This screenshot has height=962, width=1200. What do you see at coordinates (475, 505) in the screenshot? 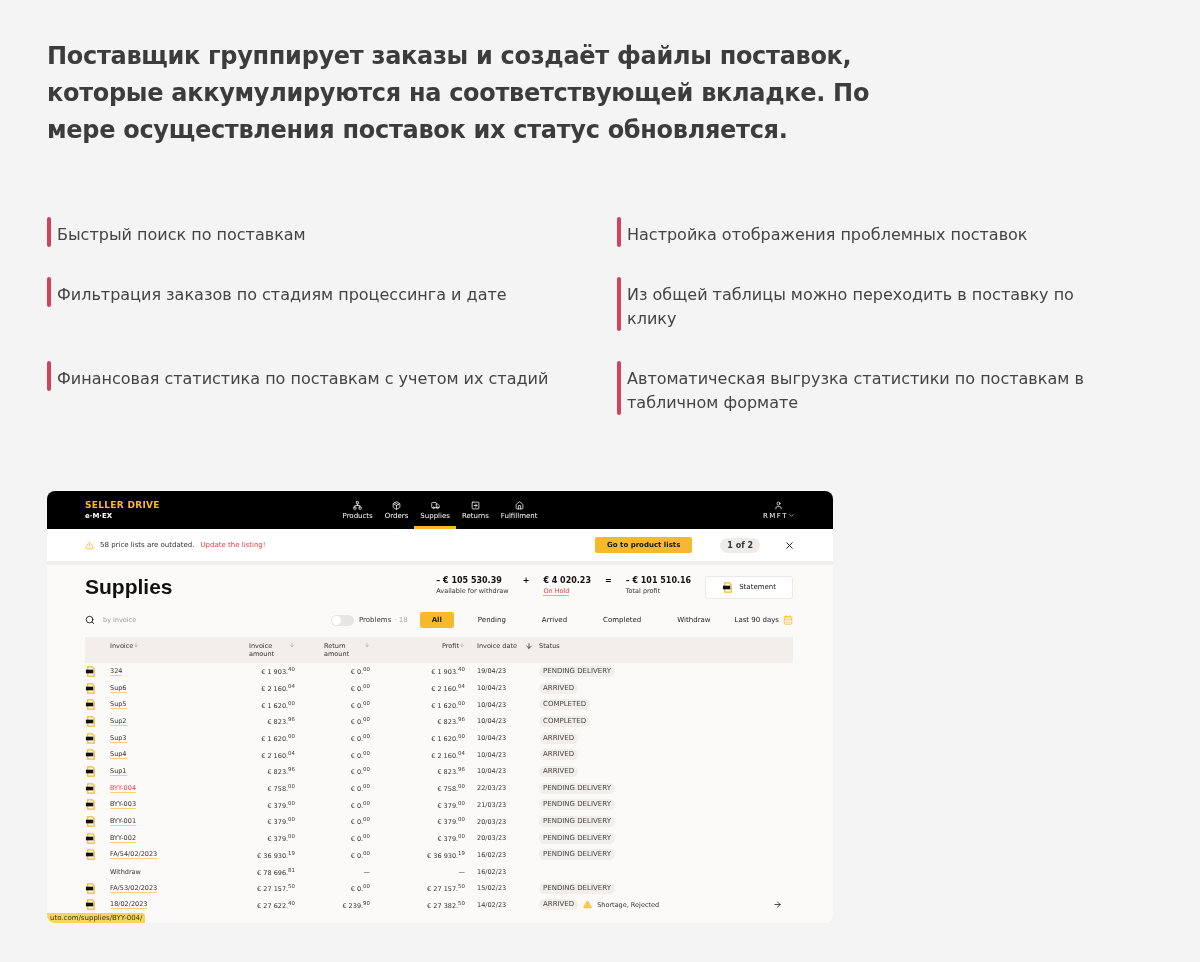
I see `return-icon` at bounding box center [475, 505].